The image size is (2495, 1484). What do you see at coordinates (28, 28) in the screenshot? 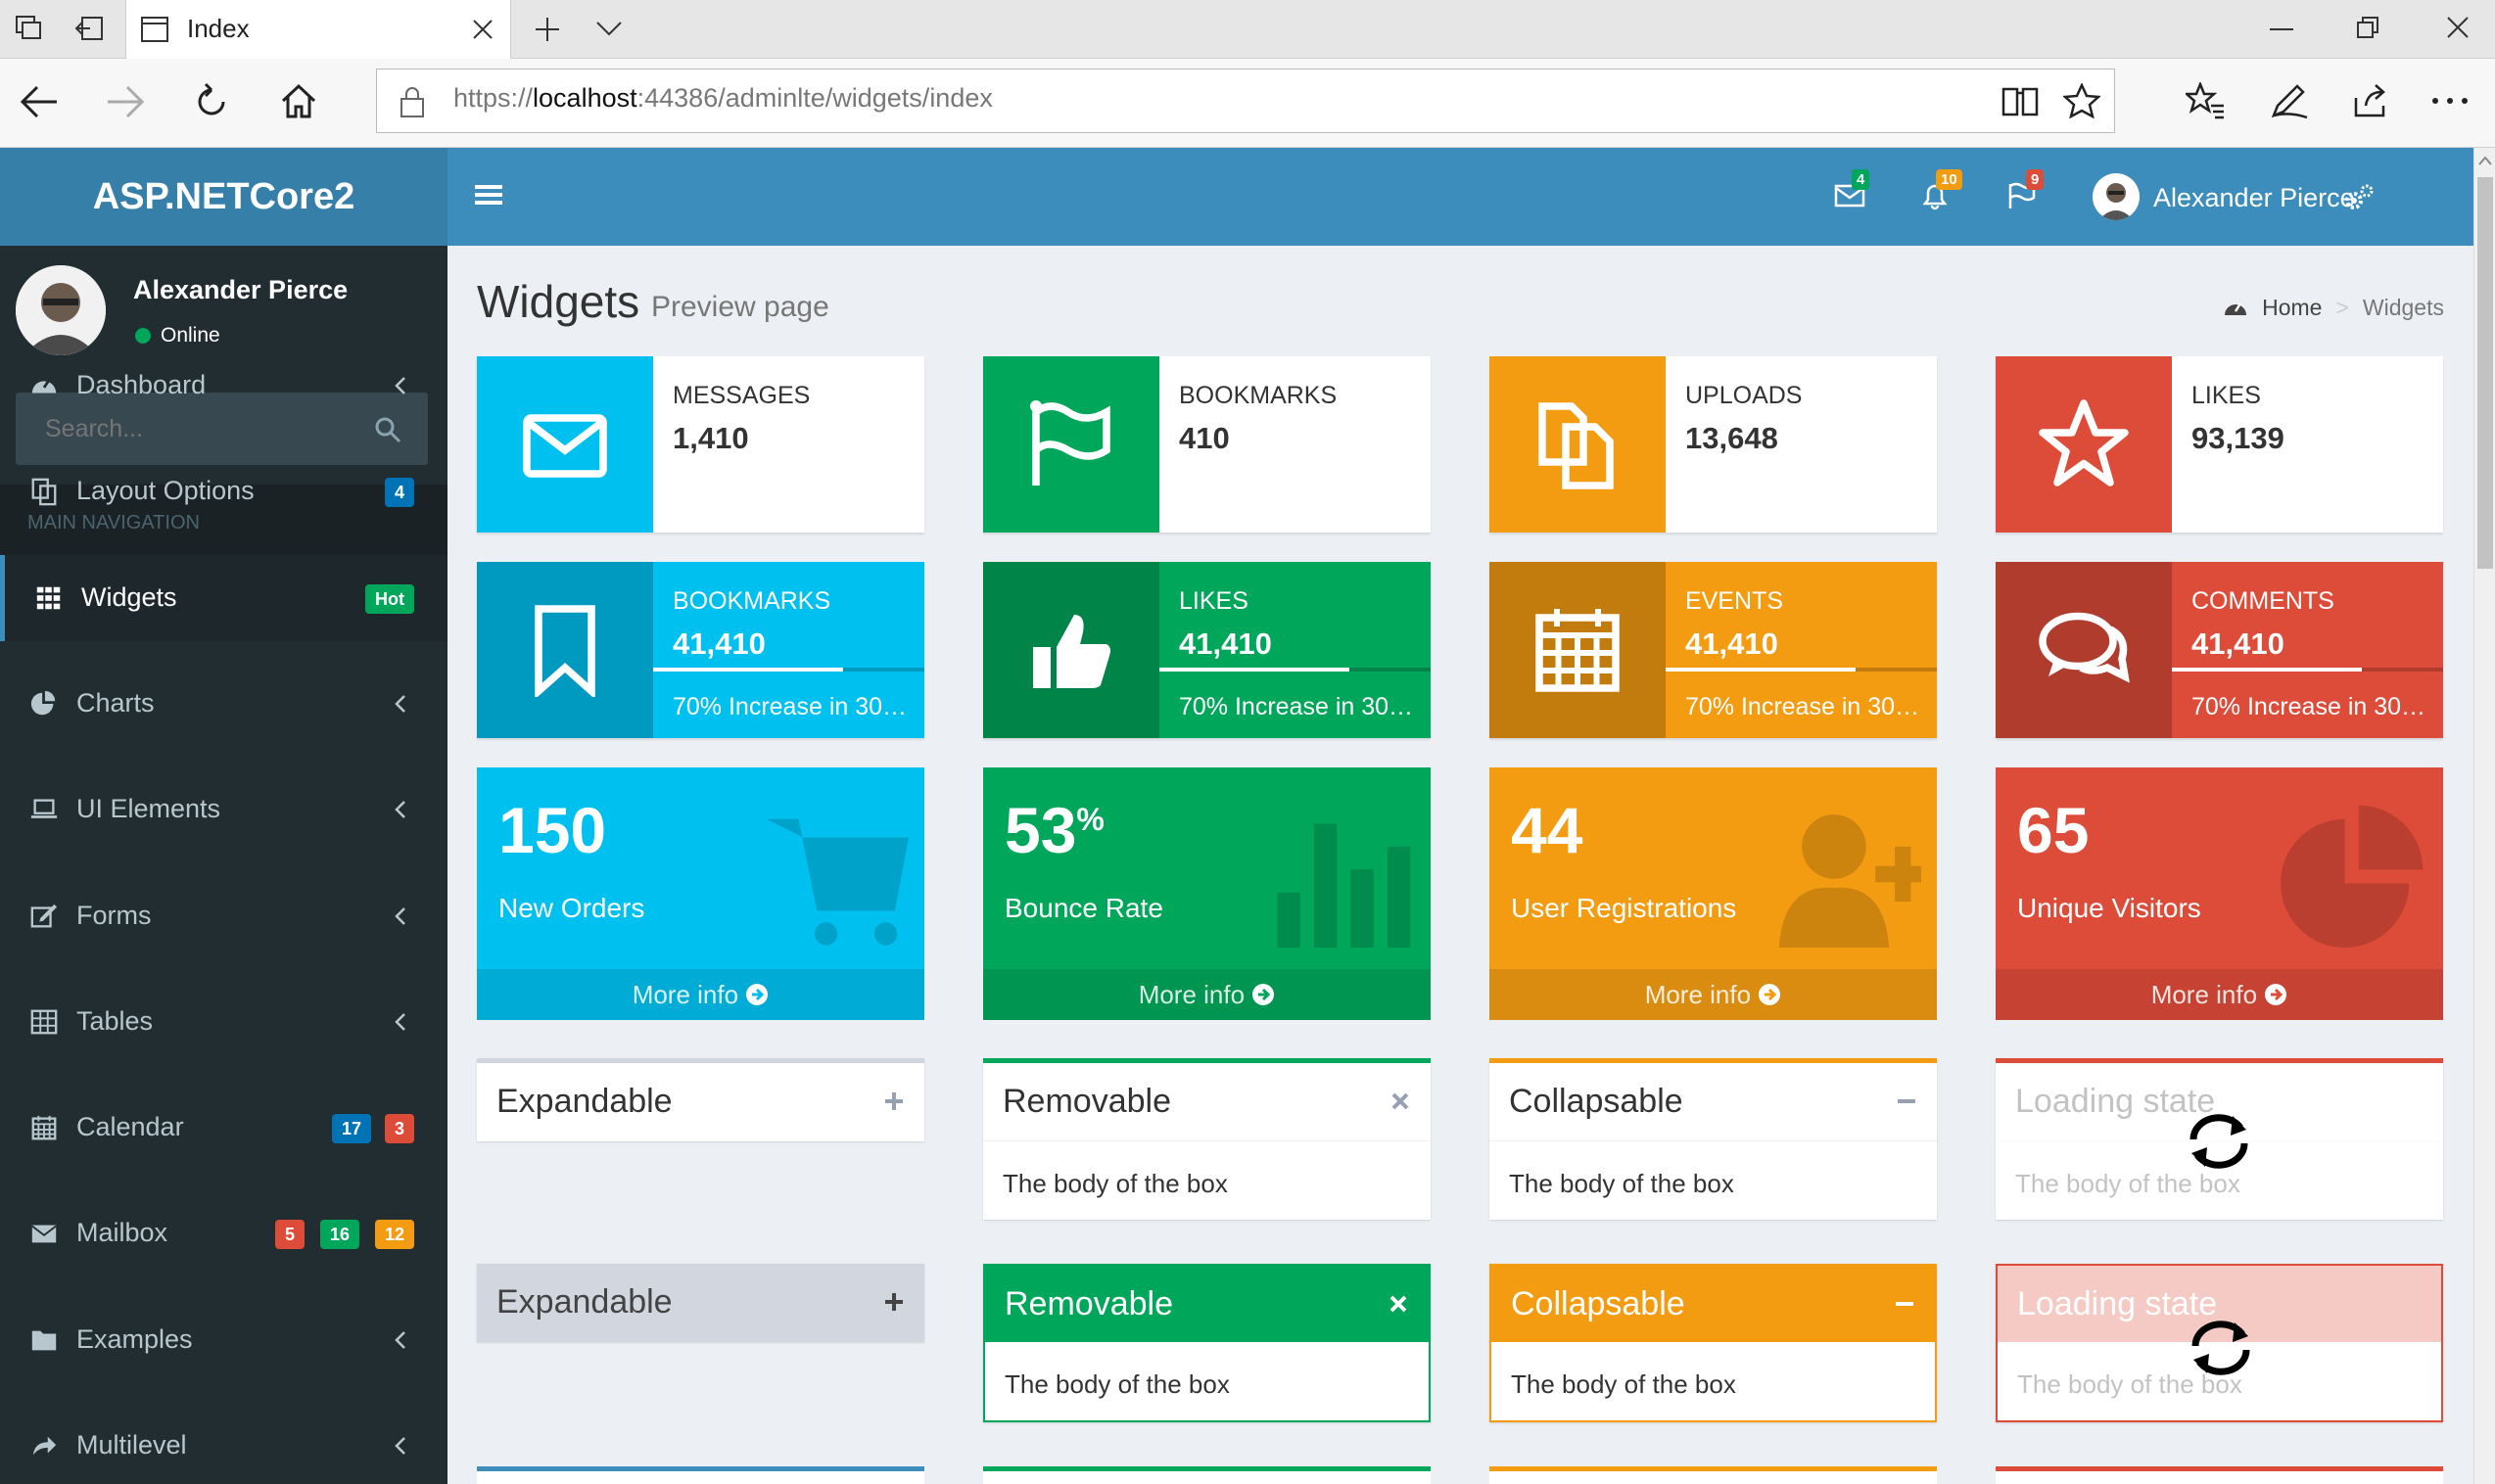
I see `tab-actions-icon` at bounding box center [28, 28].